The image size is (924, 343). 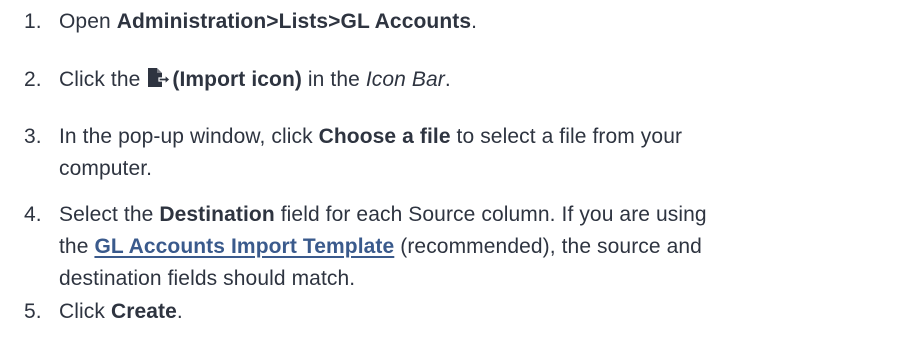 I want to click on step-line: destination fields should match., so click(x=207, y=278).